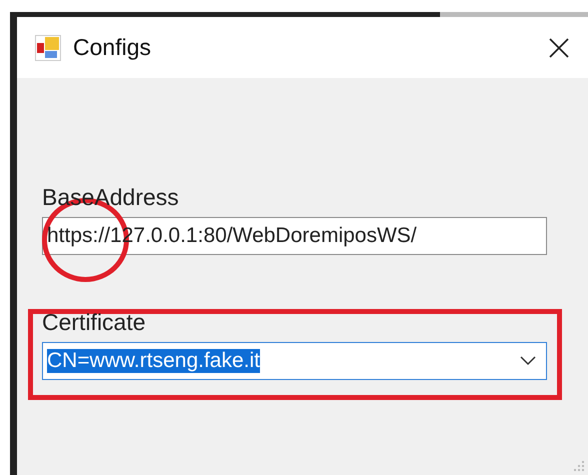  Describe the element at coordinates (48, 47) in the screenshot. I see `app-icon` at that location.